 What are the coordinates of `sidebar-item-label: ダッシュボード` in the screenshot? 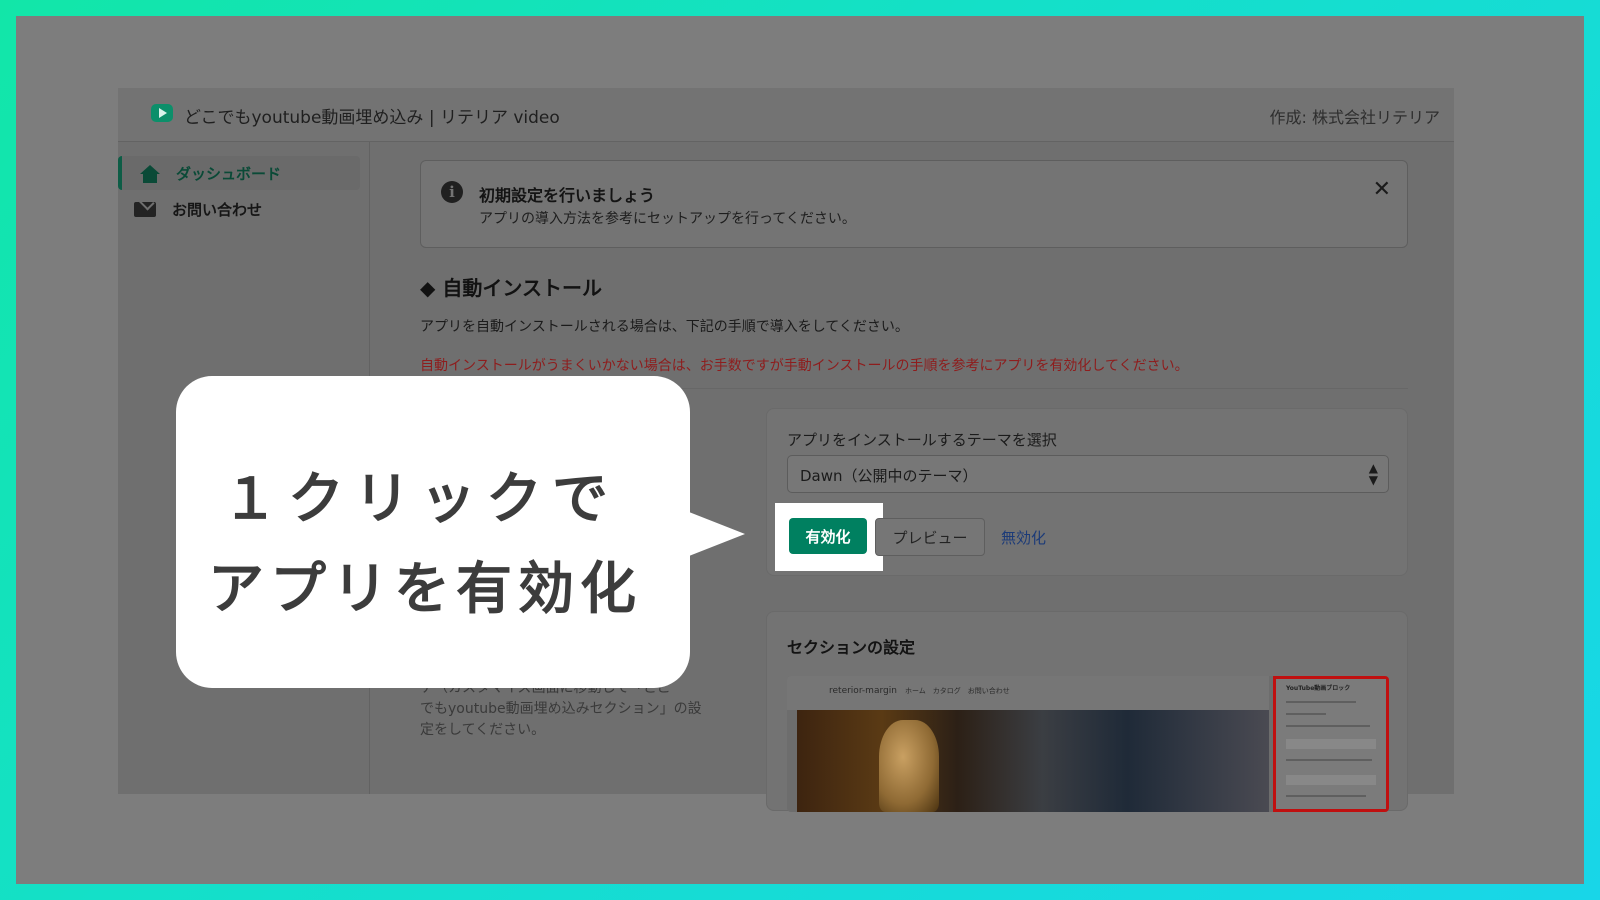 It's located at (229, 173).